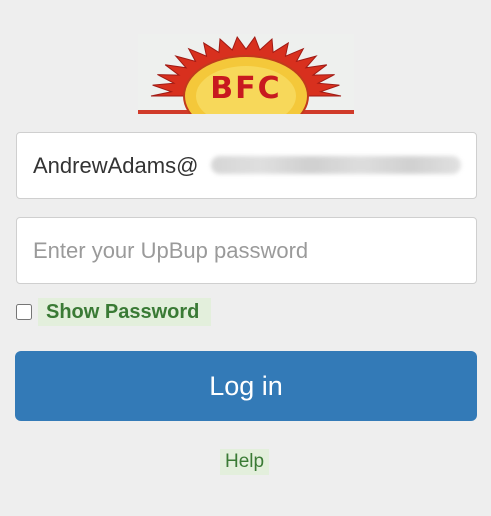  I want to click on bfc-logo: BFC, so click(246, 74).